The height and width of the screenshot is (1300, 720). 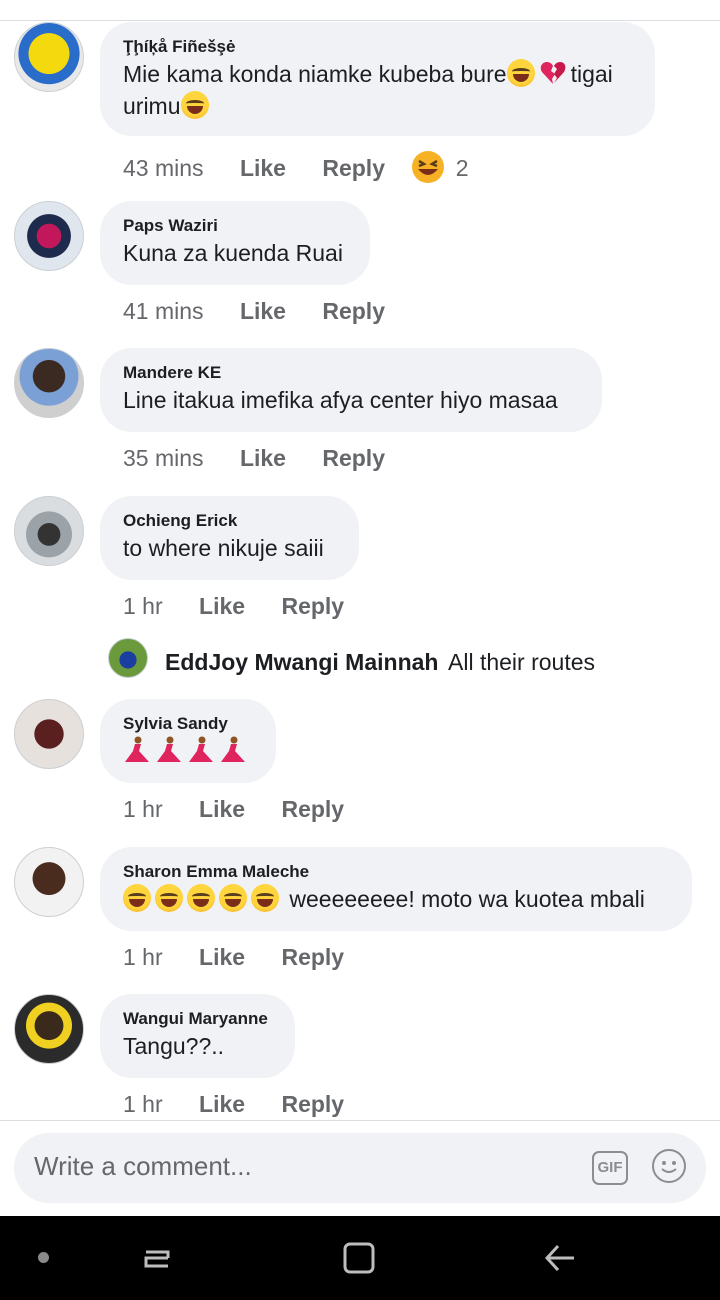 What do you see at coordinates (360, 20) in the screenshot?
I see `top-divider` at bounding box center [360, 20].